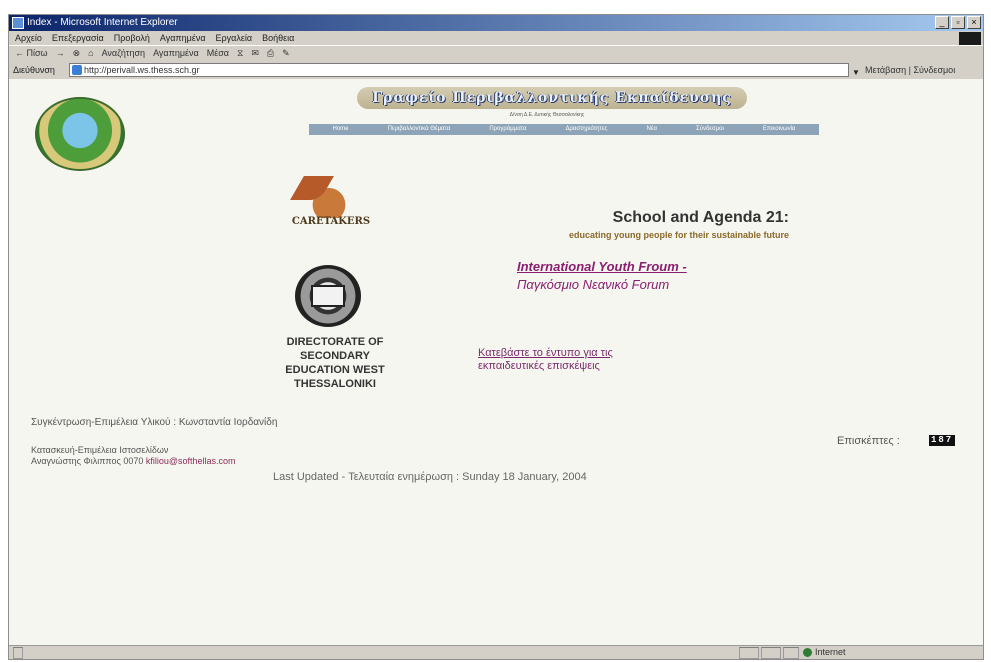 Image resolution: width=991 pixels, height=662 pixels. Describe the element at coordinates (183, 38) in the screenshot. I see `menu-favorites: Αγαπημένα` at that location.